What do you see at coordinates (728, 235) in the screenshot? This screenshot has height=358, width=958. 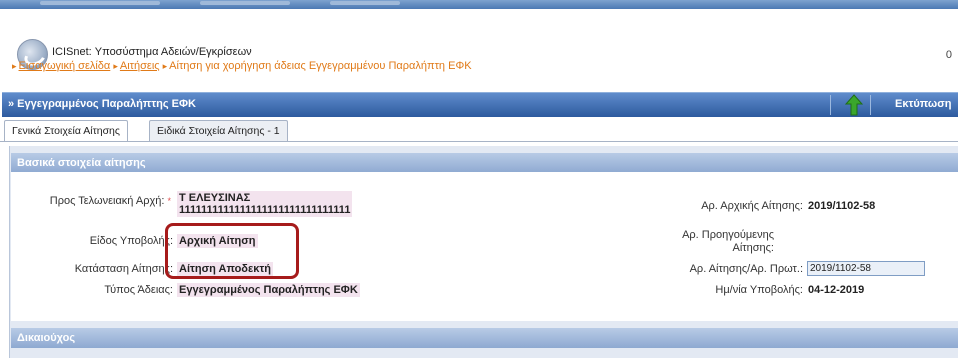 I see `previous-application-label-line1: Αρ. Προηγούμενης` at bounding box center [728, 235].